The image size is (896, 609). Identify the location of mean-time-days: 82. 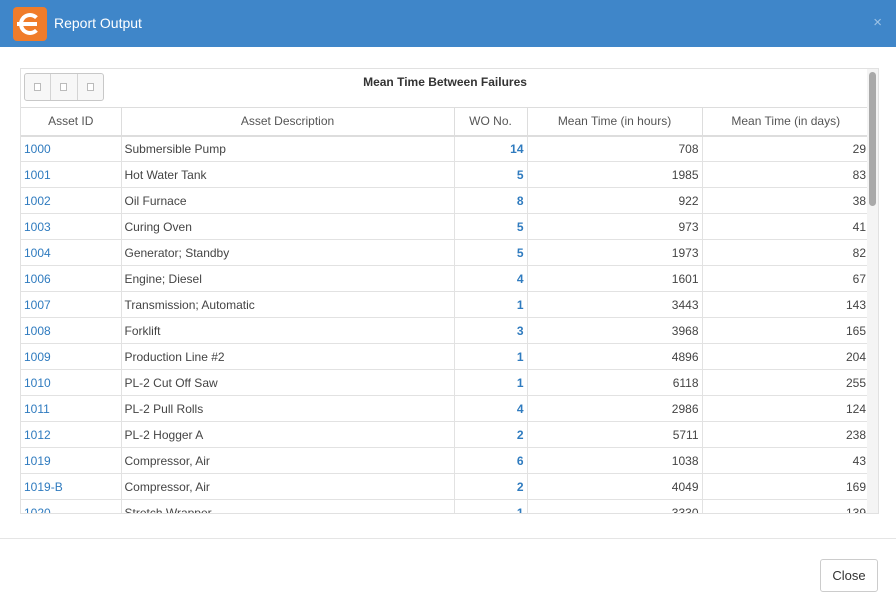
(785, 252).